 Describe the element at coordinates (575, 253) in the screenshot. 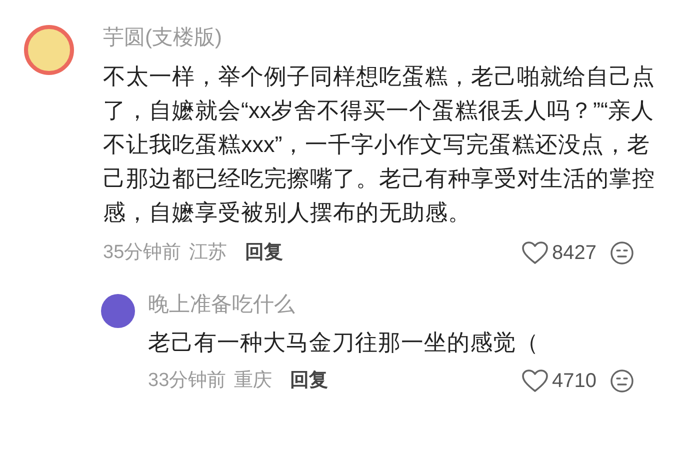

I see `like-count: 8427` at that location.